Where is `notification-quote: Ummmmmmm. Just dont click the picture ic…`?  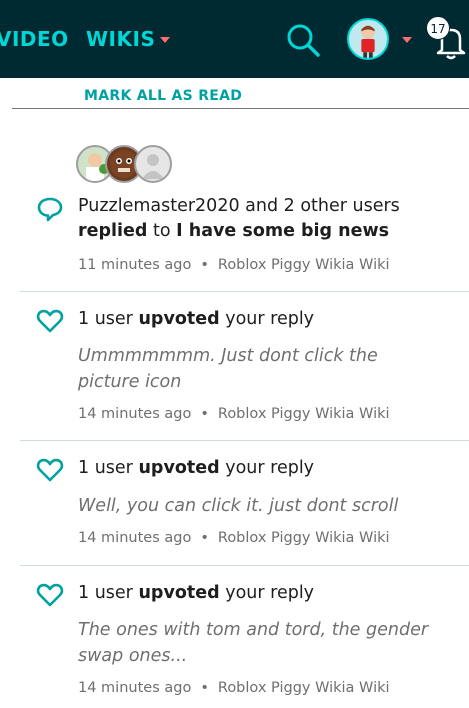 notification-quote: Ummmmmmm. Just dont click the picture ic… is located at coordinates (228, 369).